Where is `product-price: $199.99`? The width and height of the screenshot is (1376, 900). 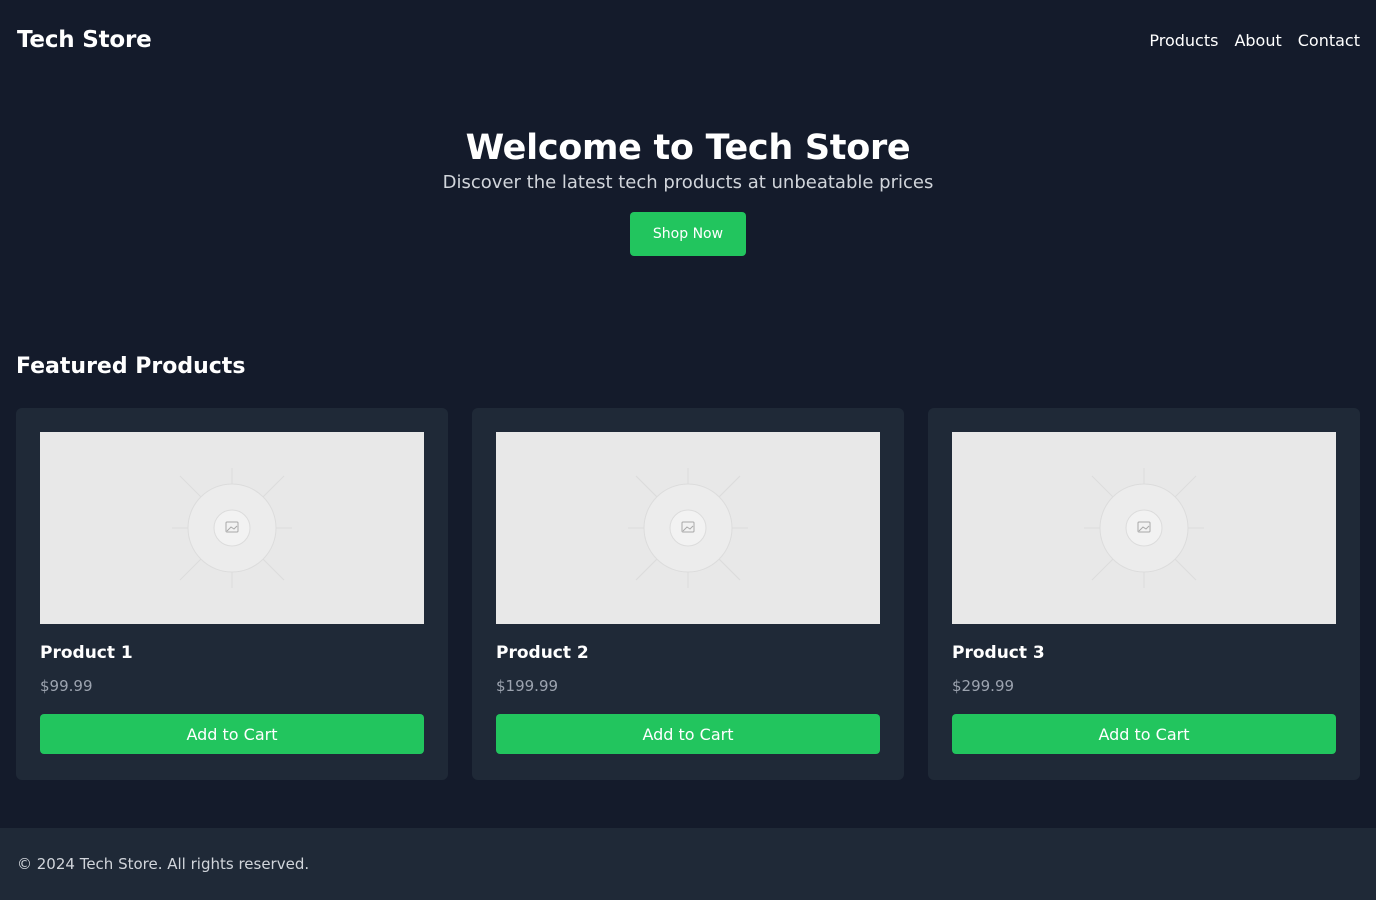 product-price: $199.99 is located at coordinates (527, 686).